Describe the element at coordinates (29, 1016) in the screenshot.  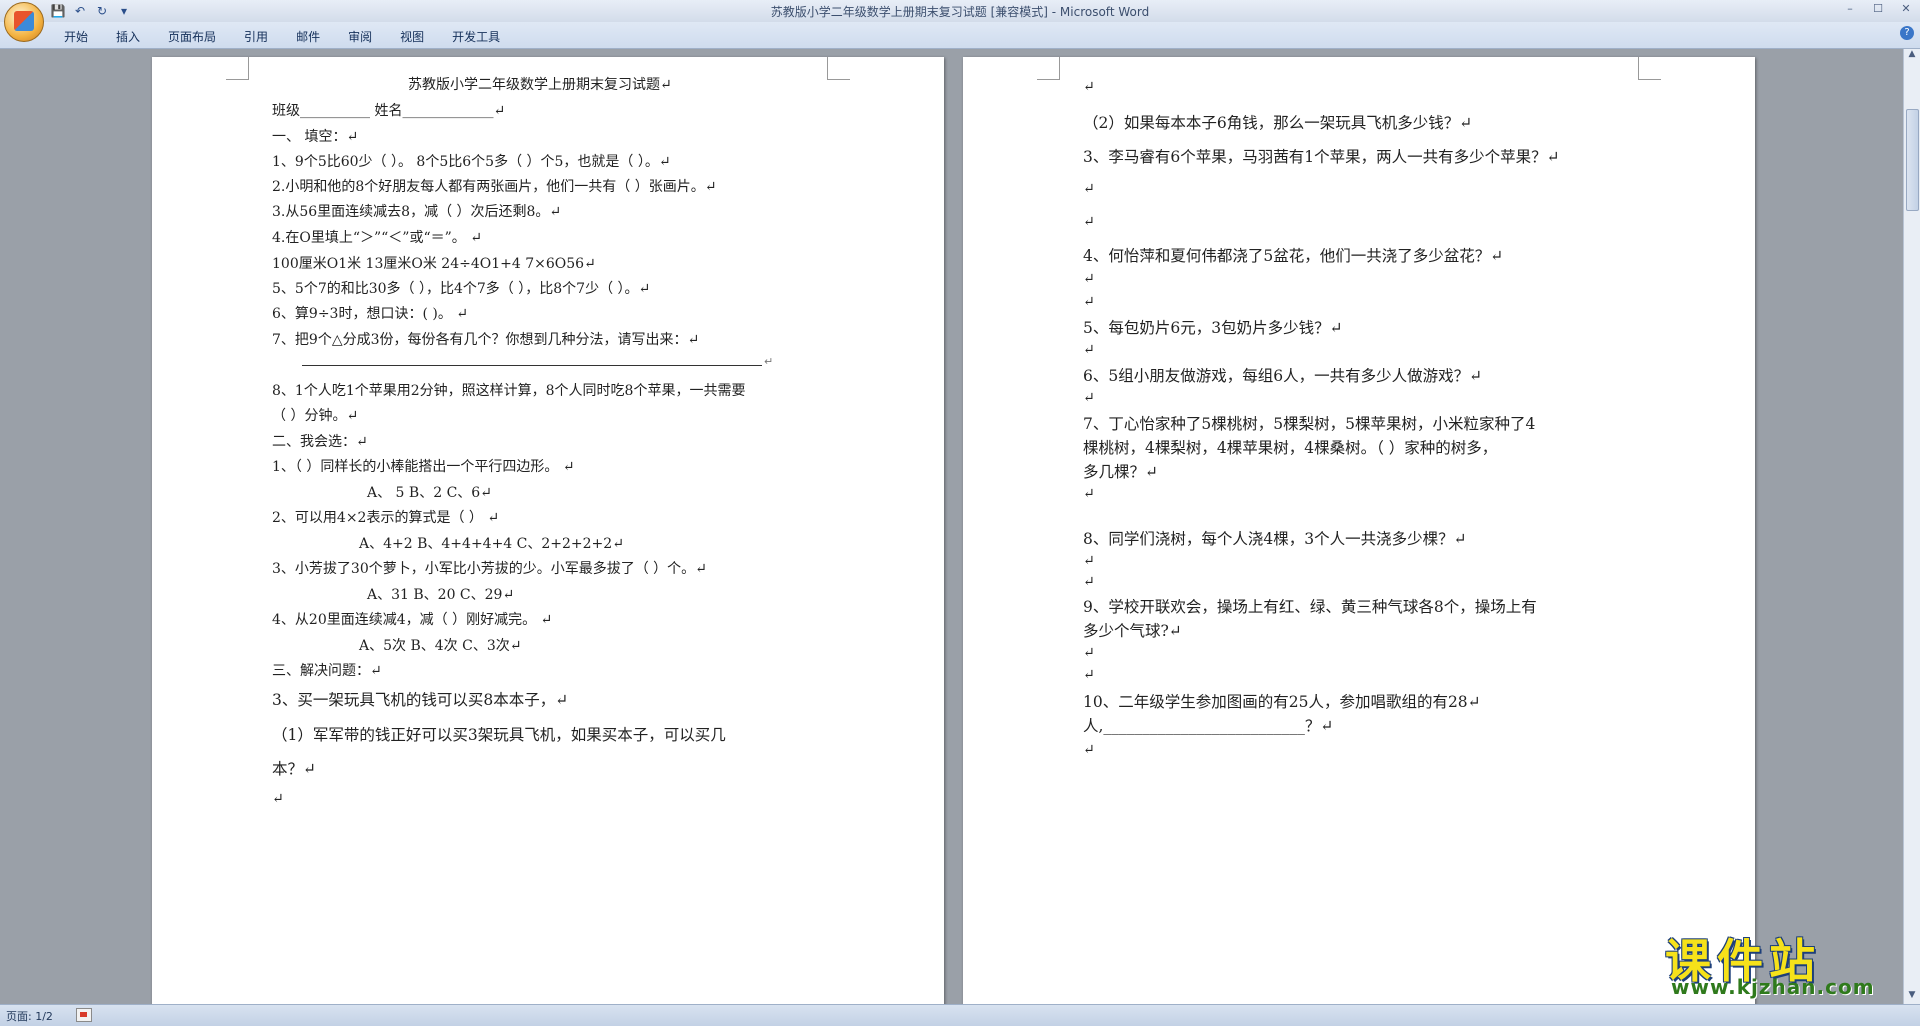
I see `status-page-count: 页面: 1/2` at that location.